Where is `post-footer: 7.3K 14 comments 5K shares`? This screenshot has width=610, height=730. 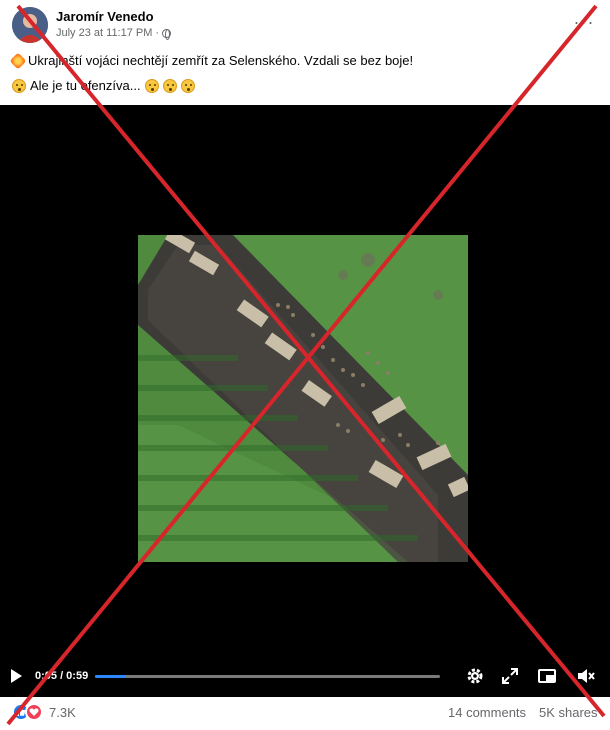 post-footer: 7.3K 14 comments 5K shares is located at coordinates (305, 713).